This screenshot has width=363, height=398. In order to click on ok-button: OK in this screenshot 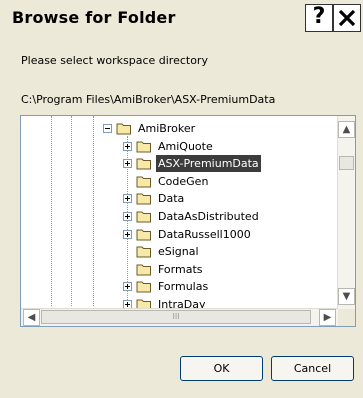, I will do `click(221, 368)`.